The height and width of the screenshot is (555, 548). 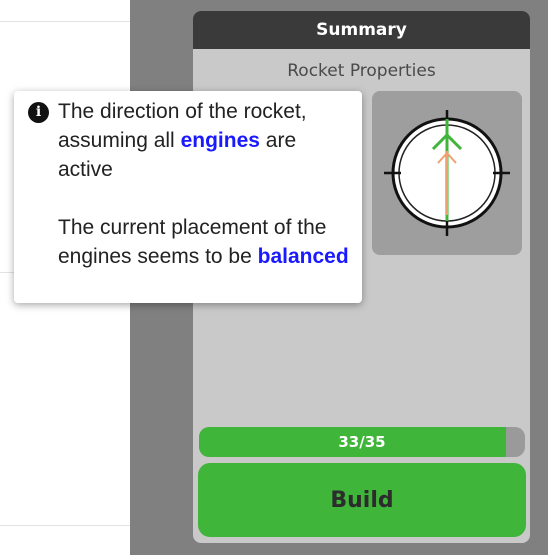 I want to click on build-button: Build, so click(x=362, y=500).